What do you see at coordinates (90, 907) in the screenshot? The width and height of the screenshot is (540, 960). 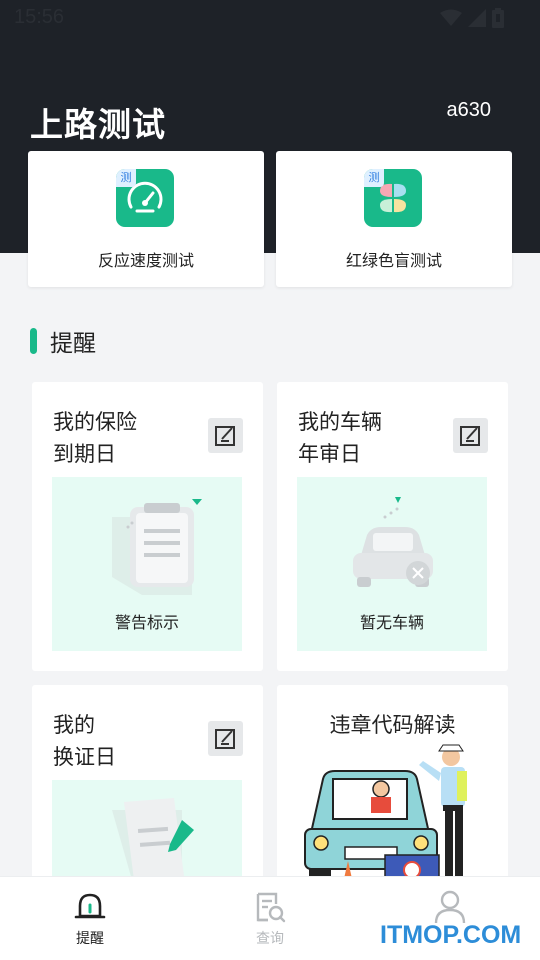 I see `bell-icon` at bounding box center [90, 907].